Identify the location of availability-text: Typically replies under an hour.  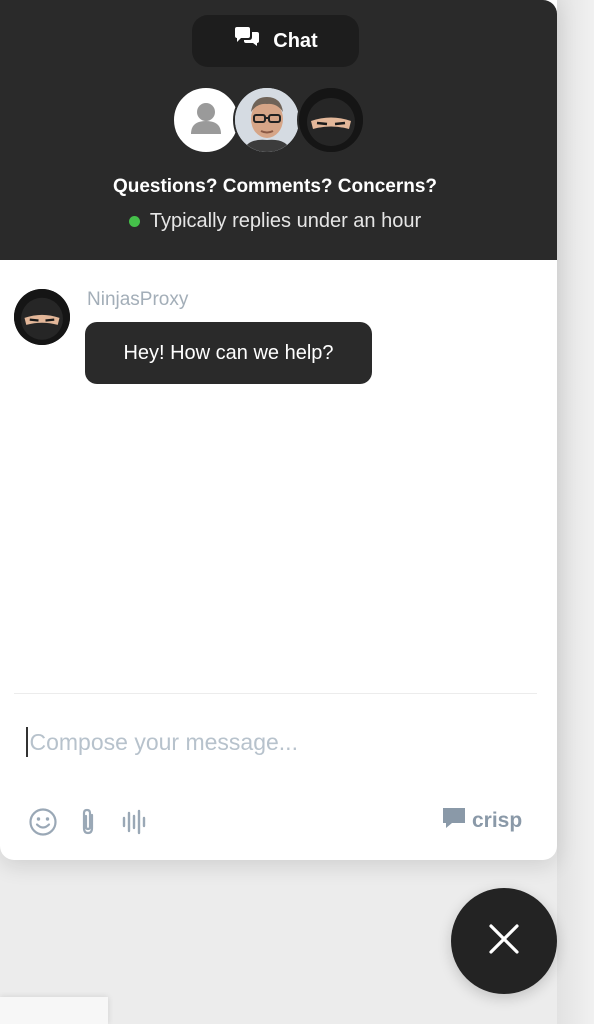
(285, 221).